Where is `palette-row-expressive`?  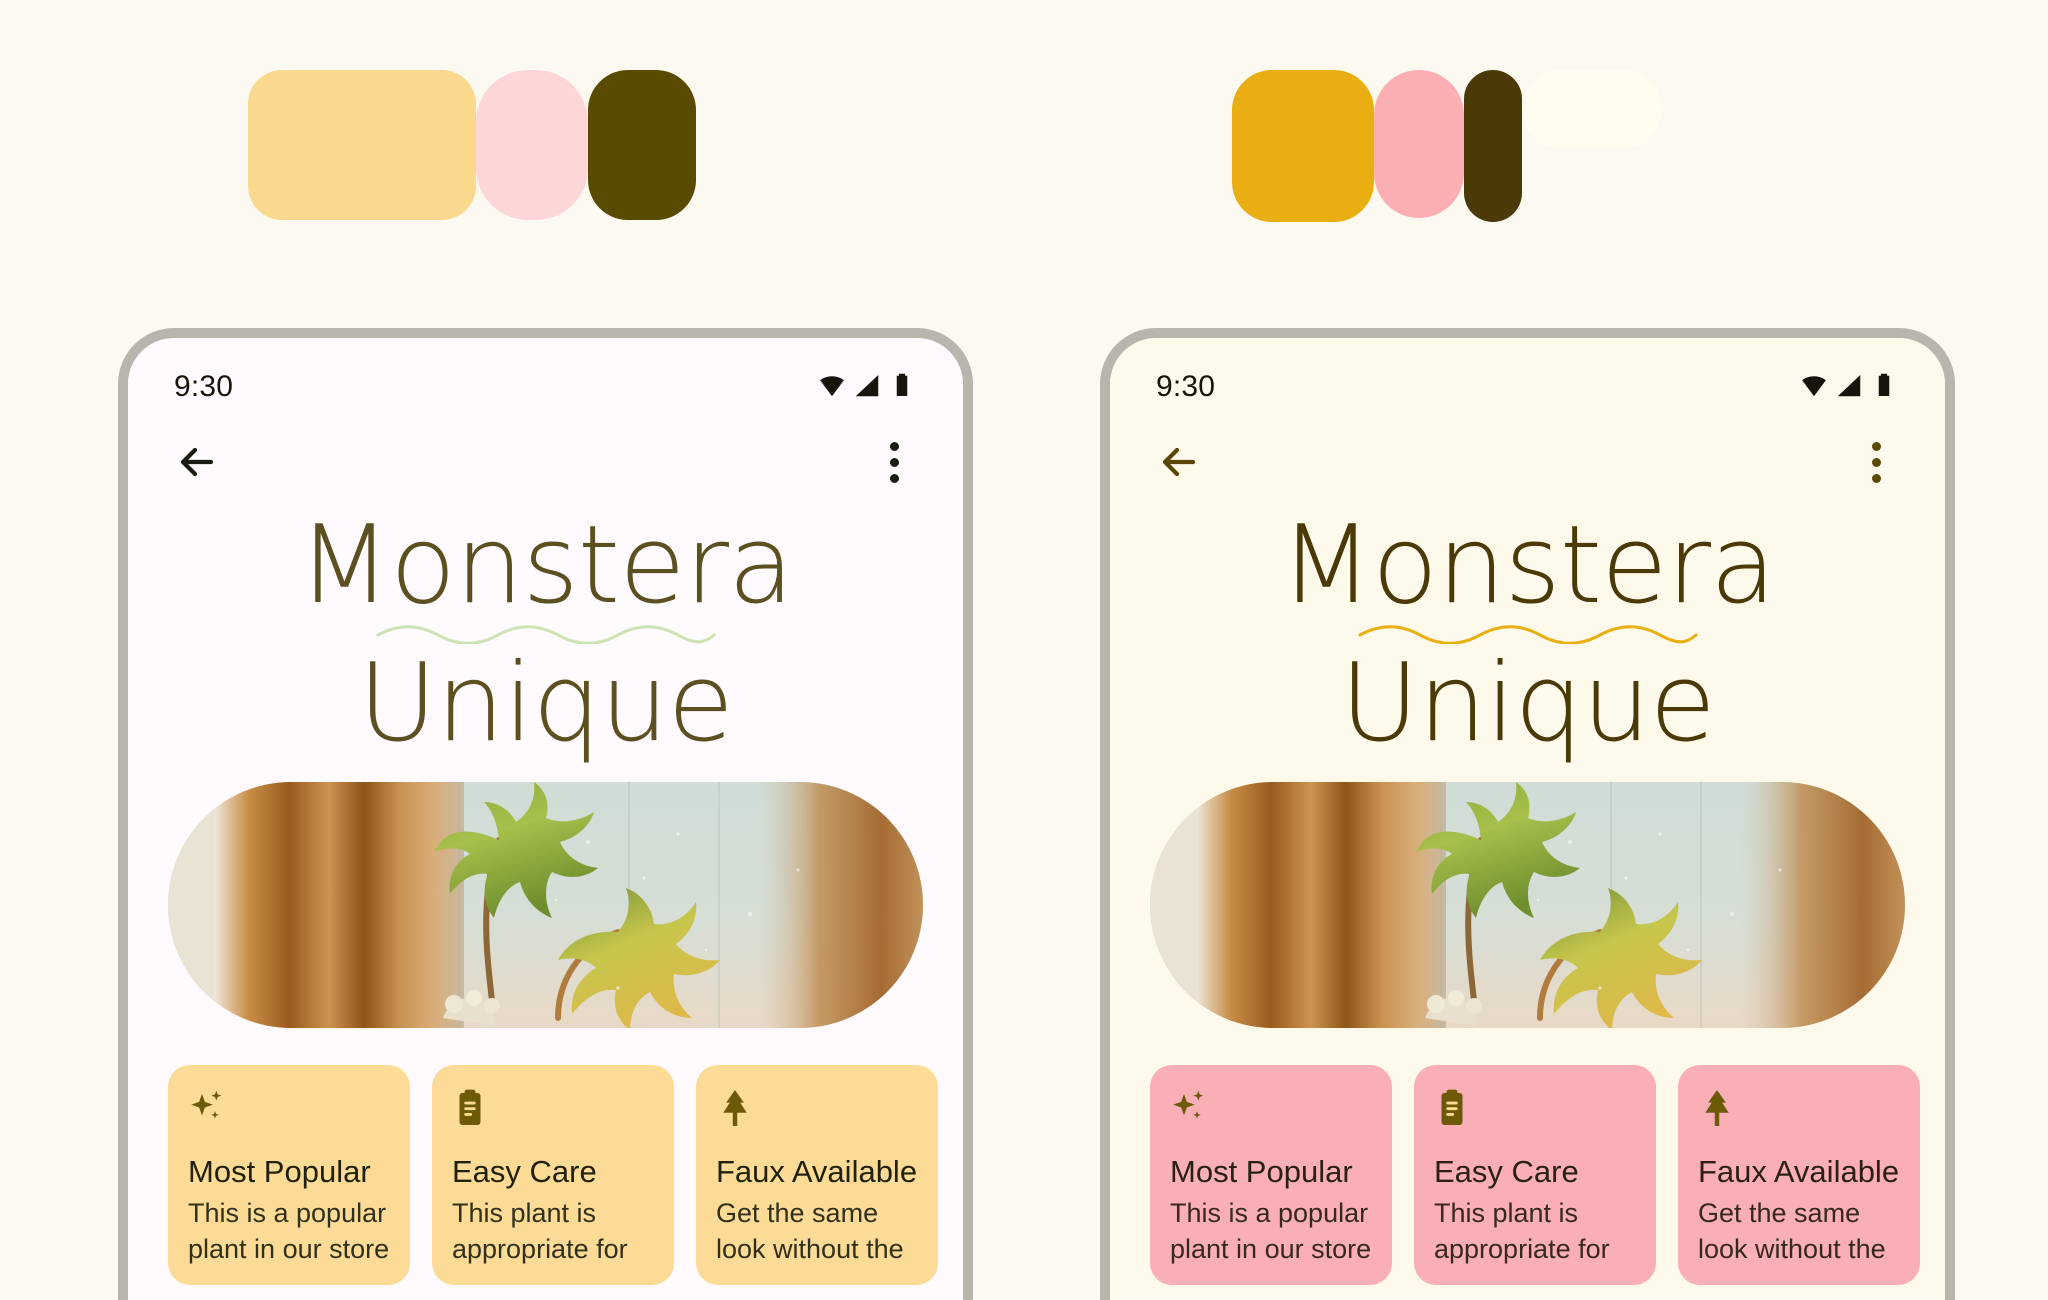
palette-row-expressive is located at coordinates (1447, 146).